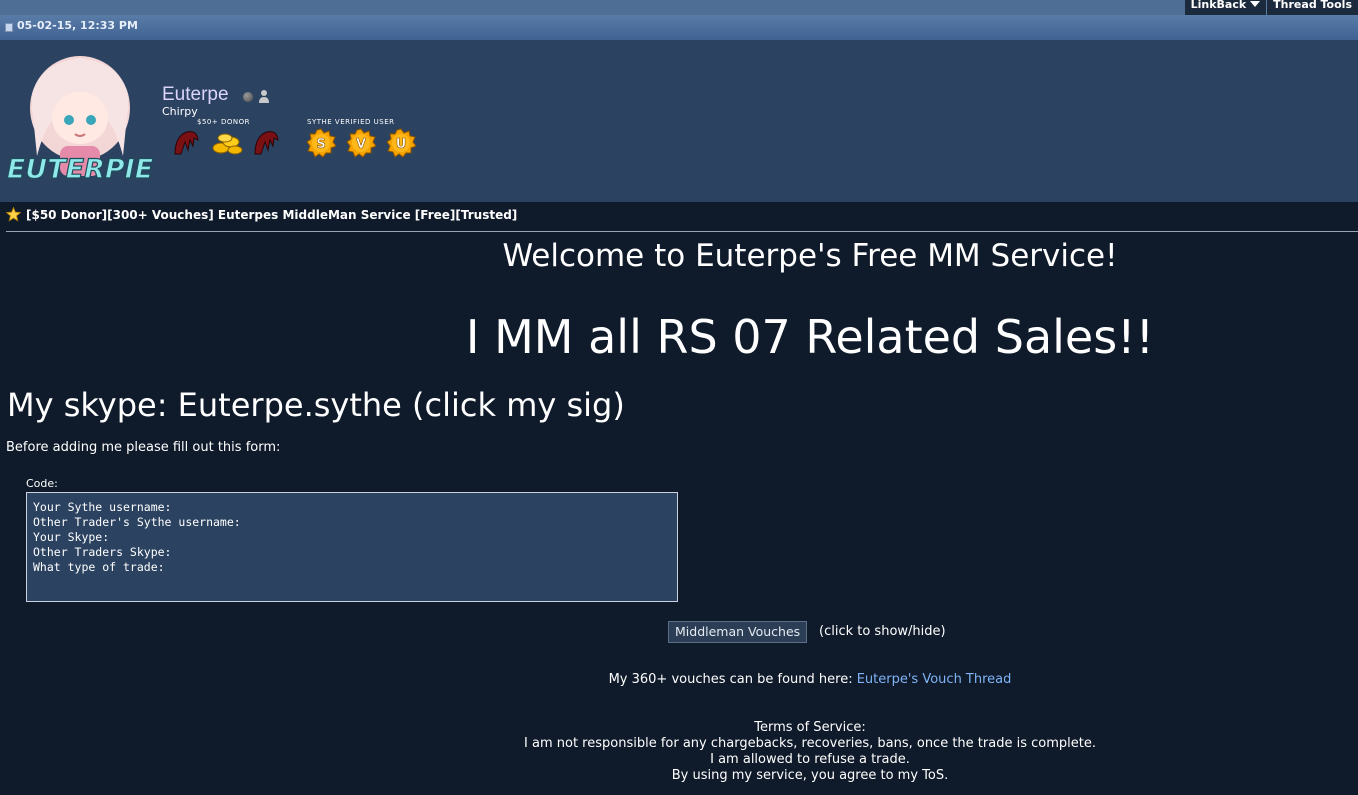 This screenshot has width=1358, height=795. I want to click on verified-u-badge-icon: U, so click(401, 143).